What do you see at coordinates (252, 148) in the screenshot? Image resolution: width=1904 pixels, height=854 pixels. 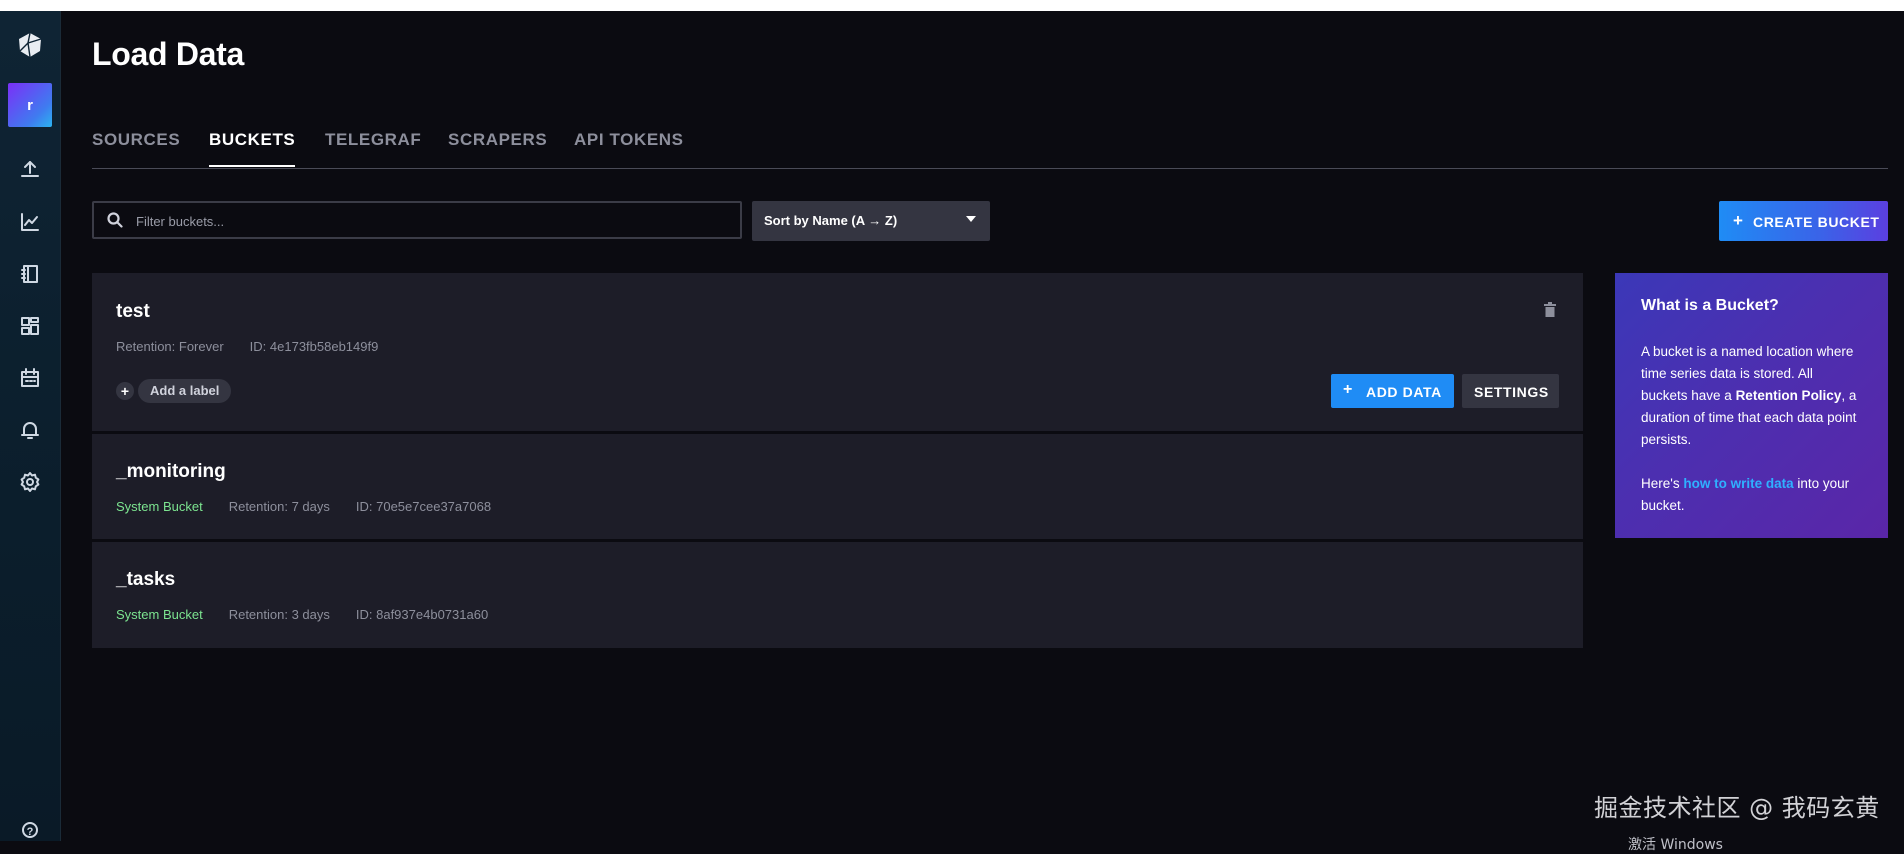 I see `tab-buckets: BUCKETS` at bounding box center [252, 148].